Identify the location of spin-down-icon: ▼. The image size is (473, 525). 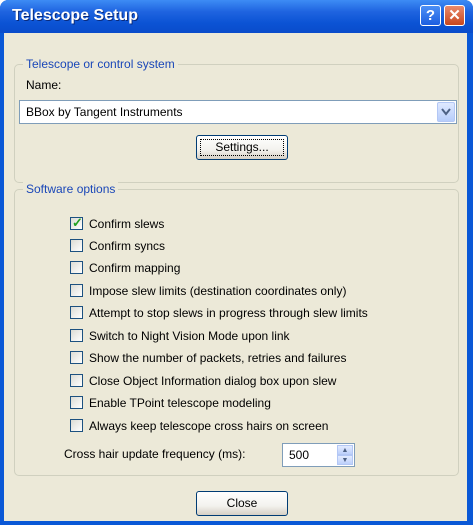
(345, 460).